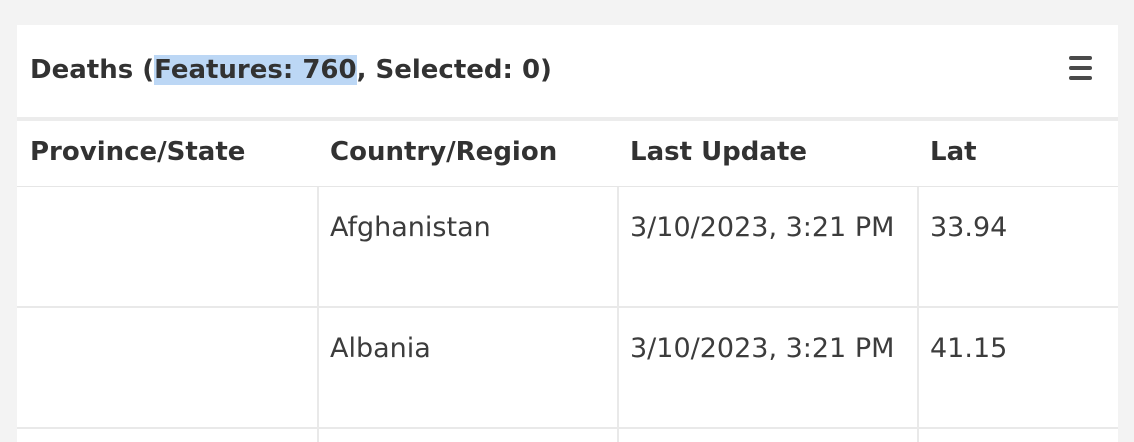 This screenshot has height=442, width=1134. Describe the element at coordinates (454, 70) in the screenshot. I see `title-suffix: , Selected: 0)` at that location.